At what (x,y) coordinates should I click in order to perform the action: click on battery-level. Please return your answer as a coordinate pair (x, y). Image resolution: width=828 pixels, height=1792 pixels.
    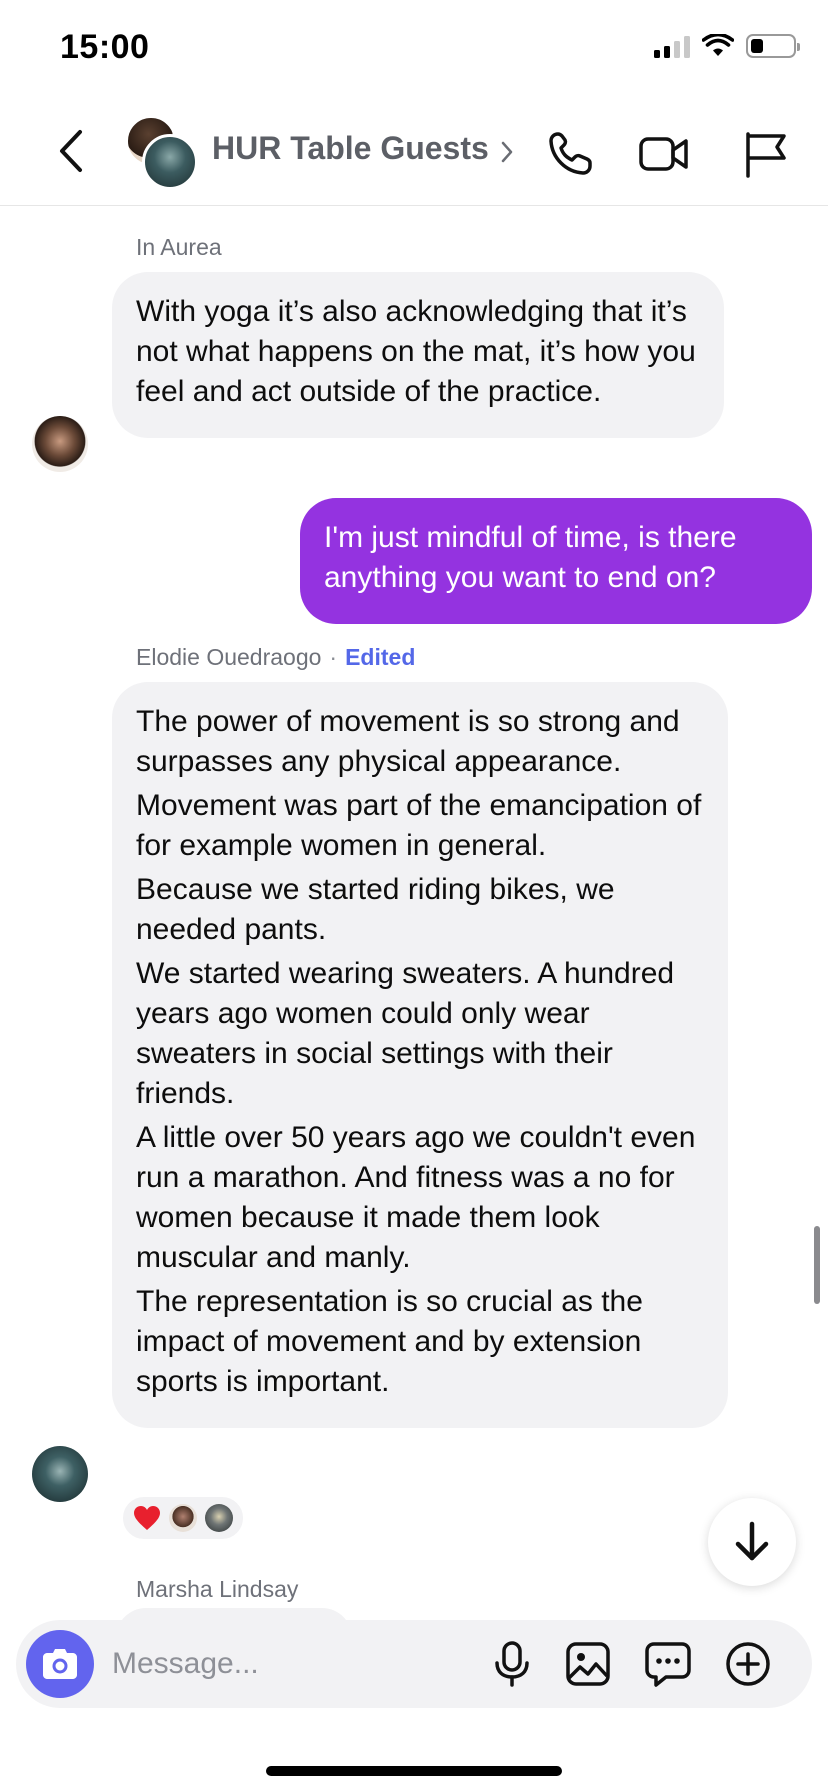
    Looking at the image, I should click on (757, 46).